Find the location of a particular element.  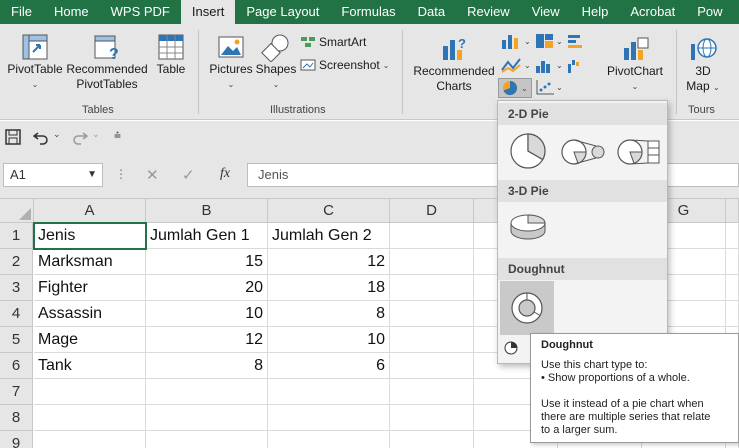

row-header: 4 is located at coordinates (16, 314).